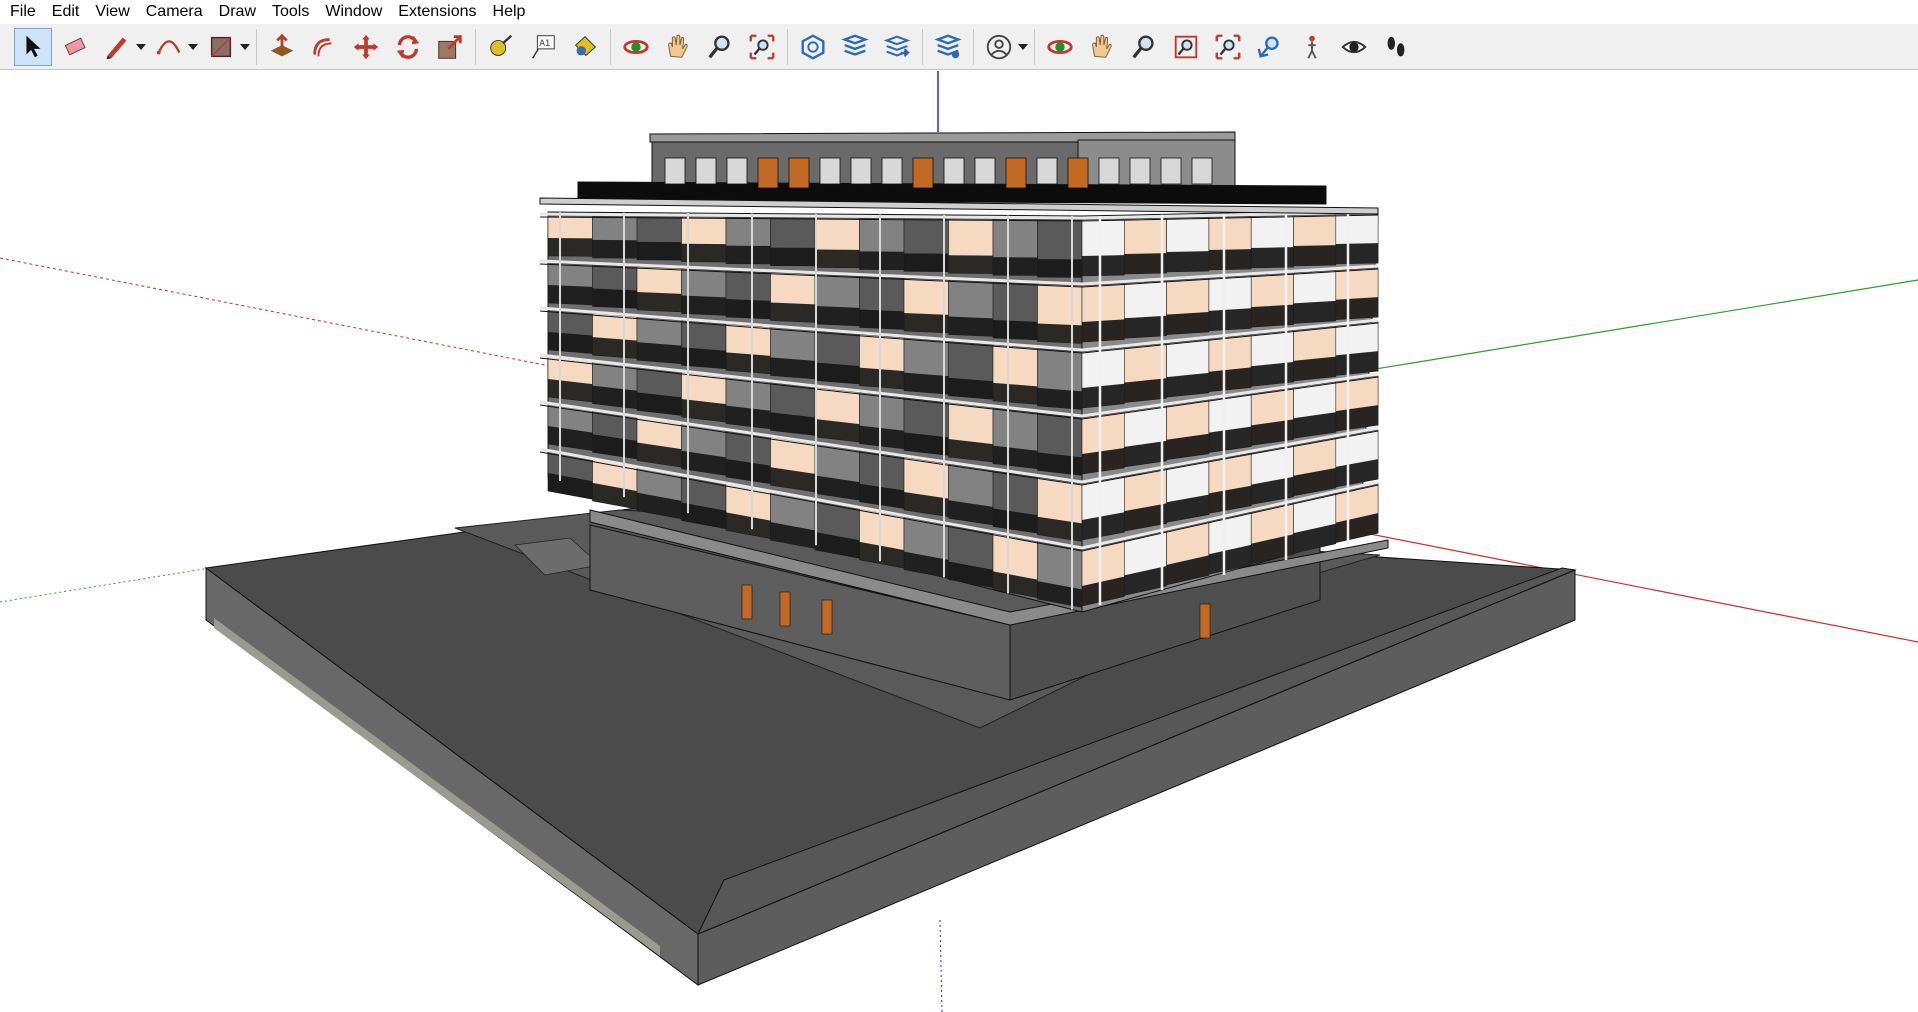 The height and width of the screenshot is (1012, 1918). I want to click on menu-view: View, so click(112, 12).